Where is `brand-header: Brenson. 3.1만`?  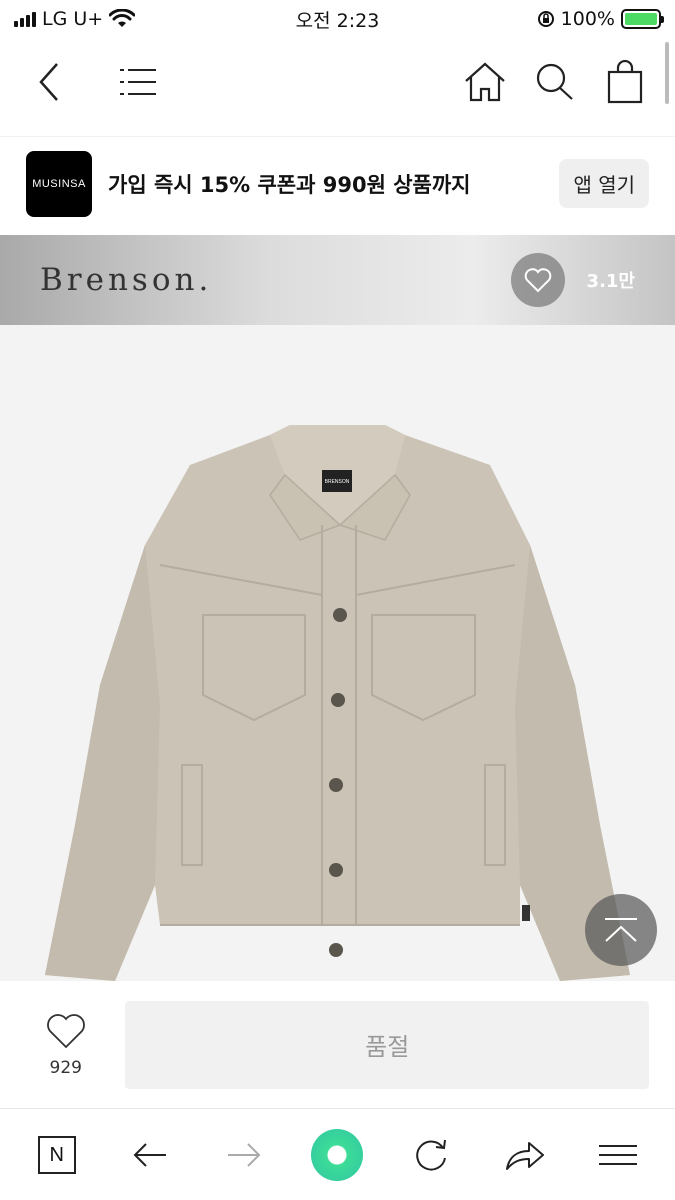 brand-header: Brenson. 3.1만 is located at coordinates (337, 280).